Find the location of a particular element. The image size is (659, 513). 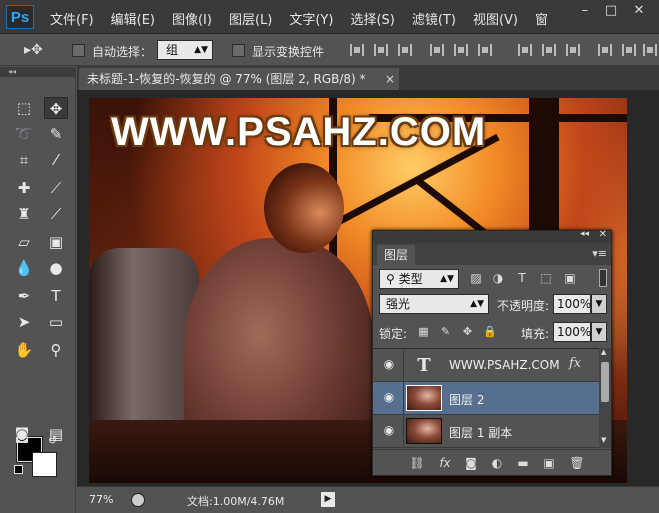

layer-name: 图层 1 副本 is located at coordinates (480, 432).